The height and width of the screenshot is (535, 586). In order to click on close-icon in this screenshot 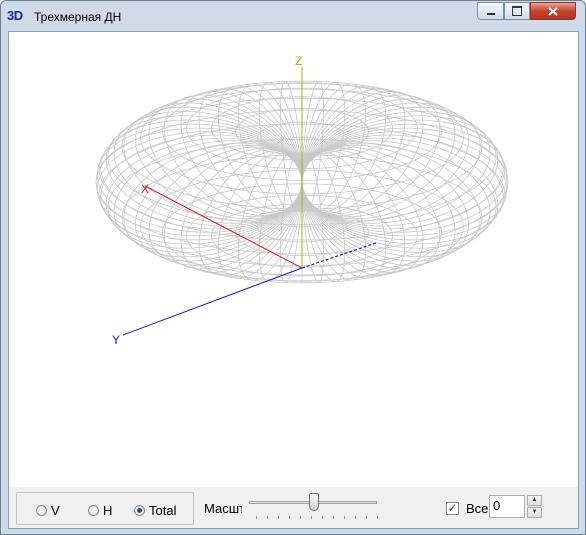, I will do `click(553, 11)`.